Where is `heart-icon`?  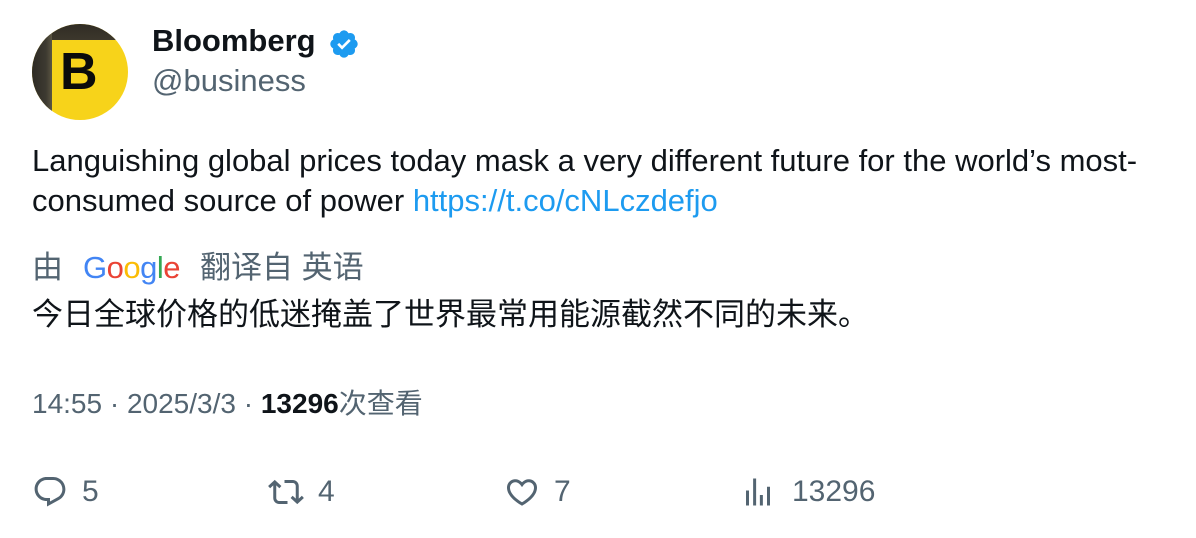 heart-icon is located at coordinates (522, 492).